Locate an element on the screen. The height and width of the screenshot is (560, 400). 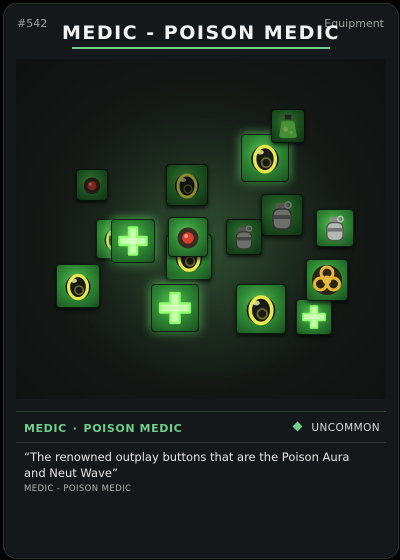
ability-tile-poison-flask is located at coordinates (288, 126).